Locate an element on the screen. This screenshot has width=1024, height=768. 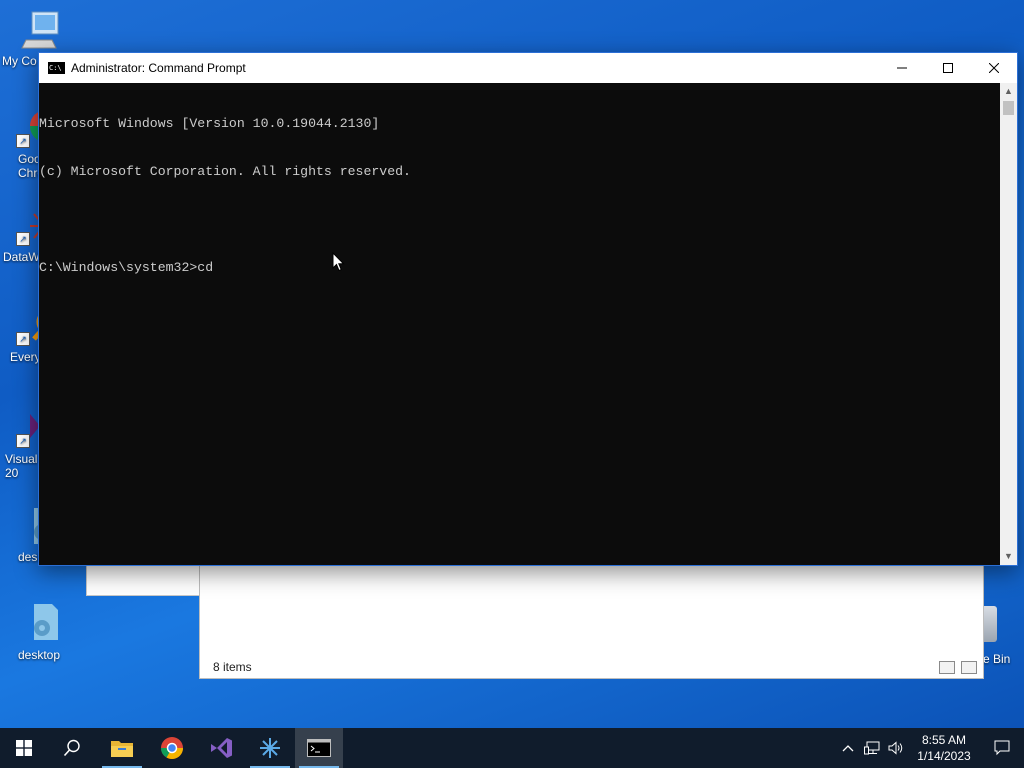
clock-time: 8:55 AM is located at coordinates (944, 740).